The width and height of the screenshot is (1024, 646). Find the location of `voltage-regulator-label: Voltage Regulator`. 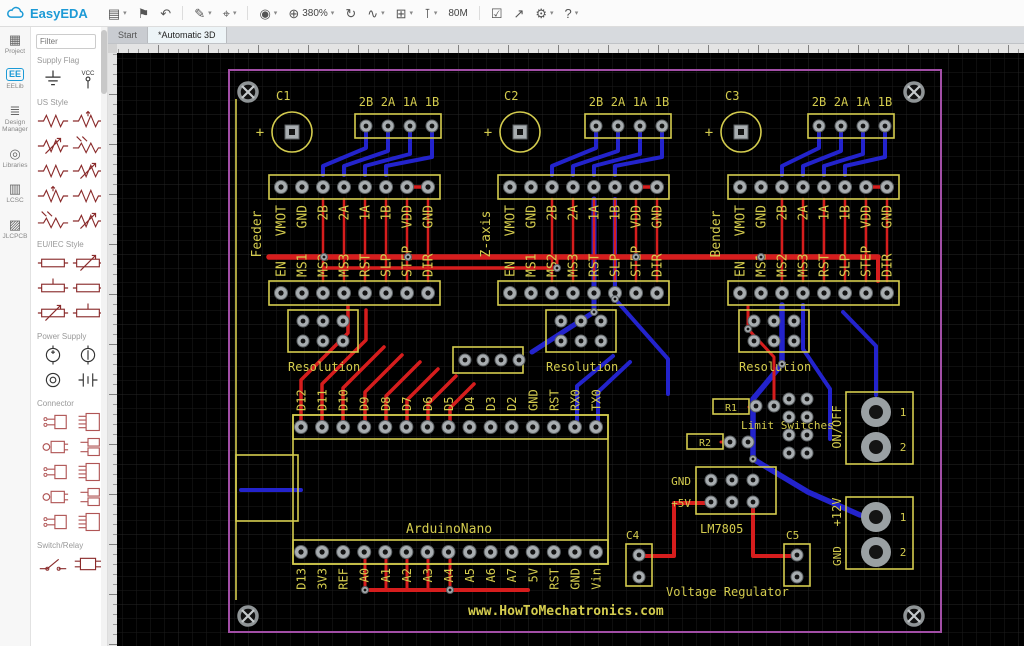

voltage-regulator-label: Voltage Regulator is located at coordinates (727, 592).